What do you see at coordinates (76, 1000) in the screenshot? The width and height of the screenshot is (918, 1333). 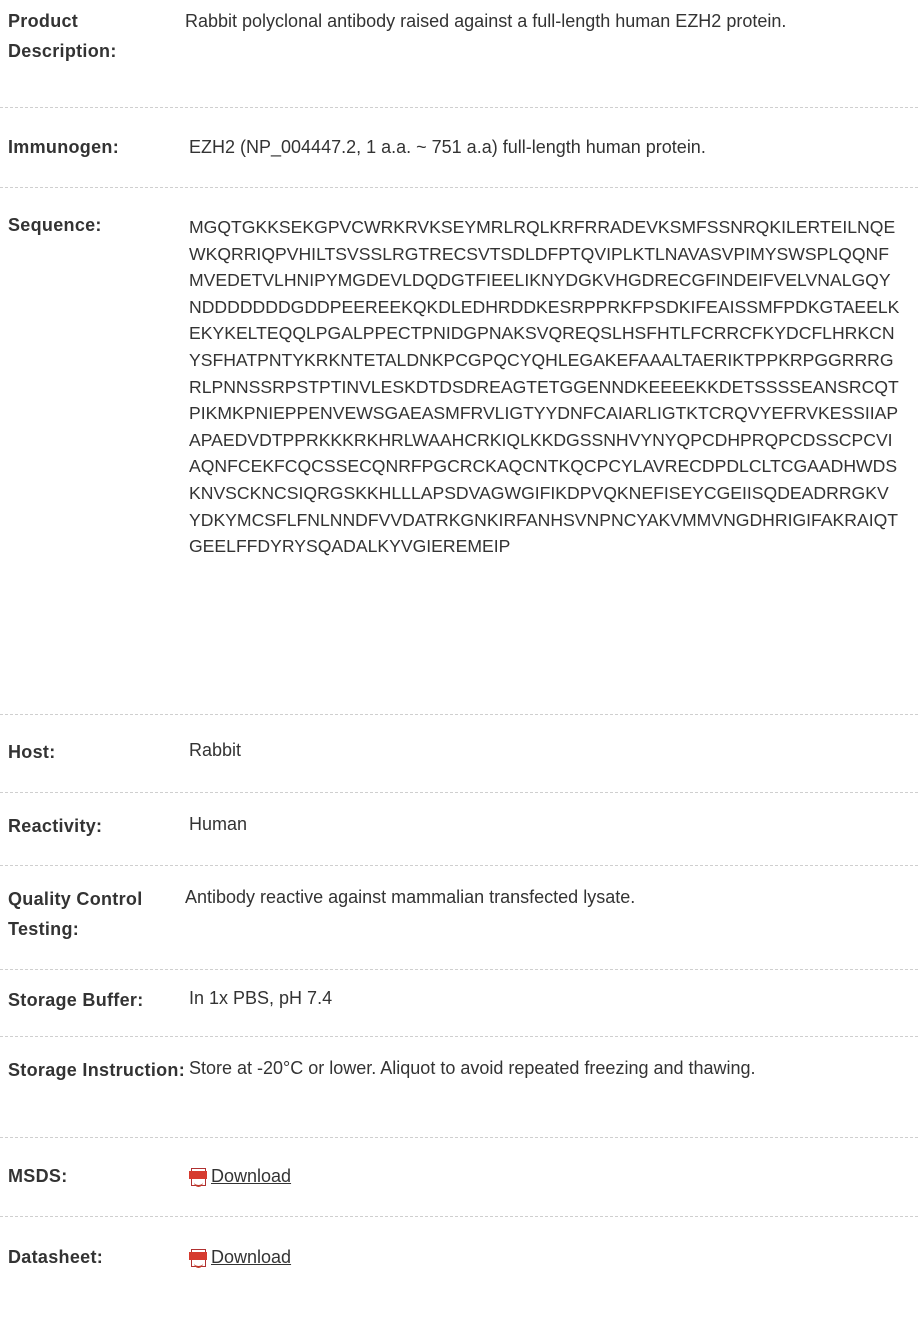 I see `spec-label: Storage Buffer:` at bounding box center [76, 1000].